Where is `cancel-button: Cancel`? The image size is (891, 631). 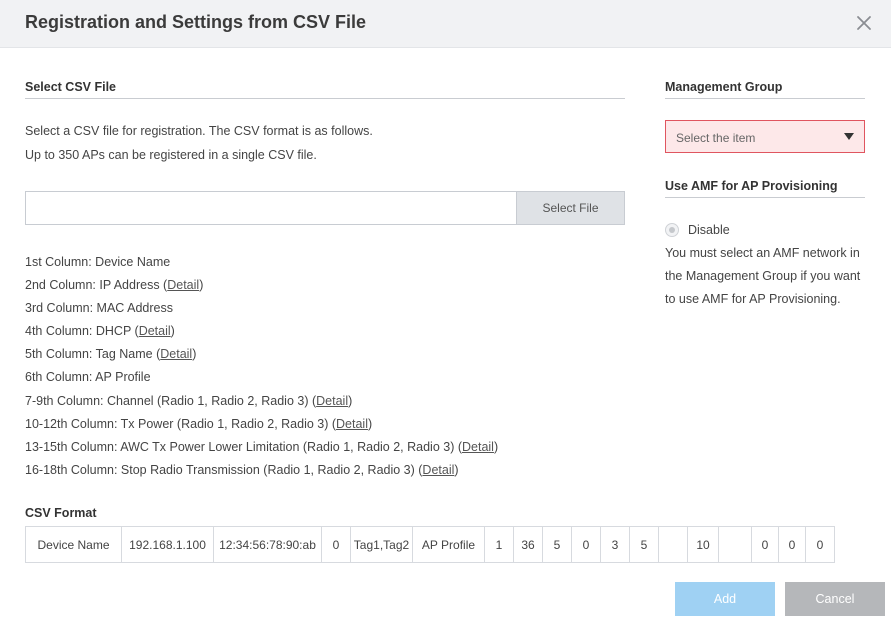 cancel-button: Cancel is located at coordinates (835, 599).